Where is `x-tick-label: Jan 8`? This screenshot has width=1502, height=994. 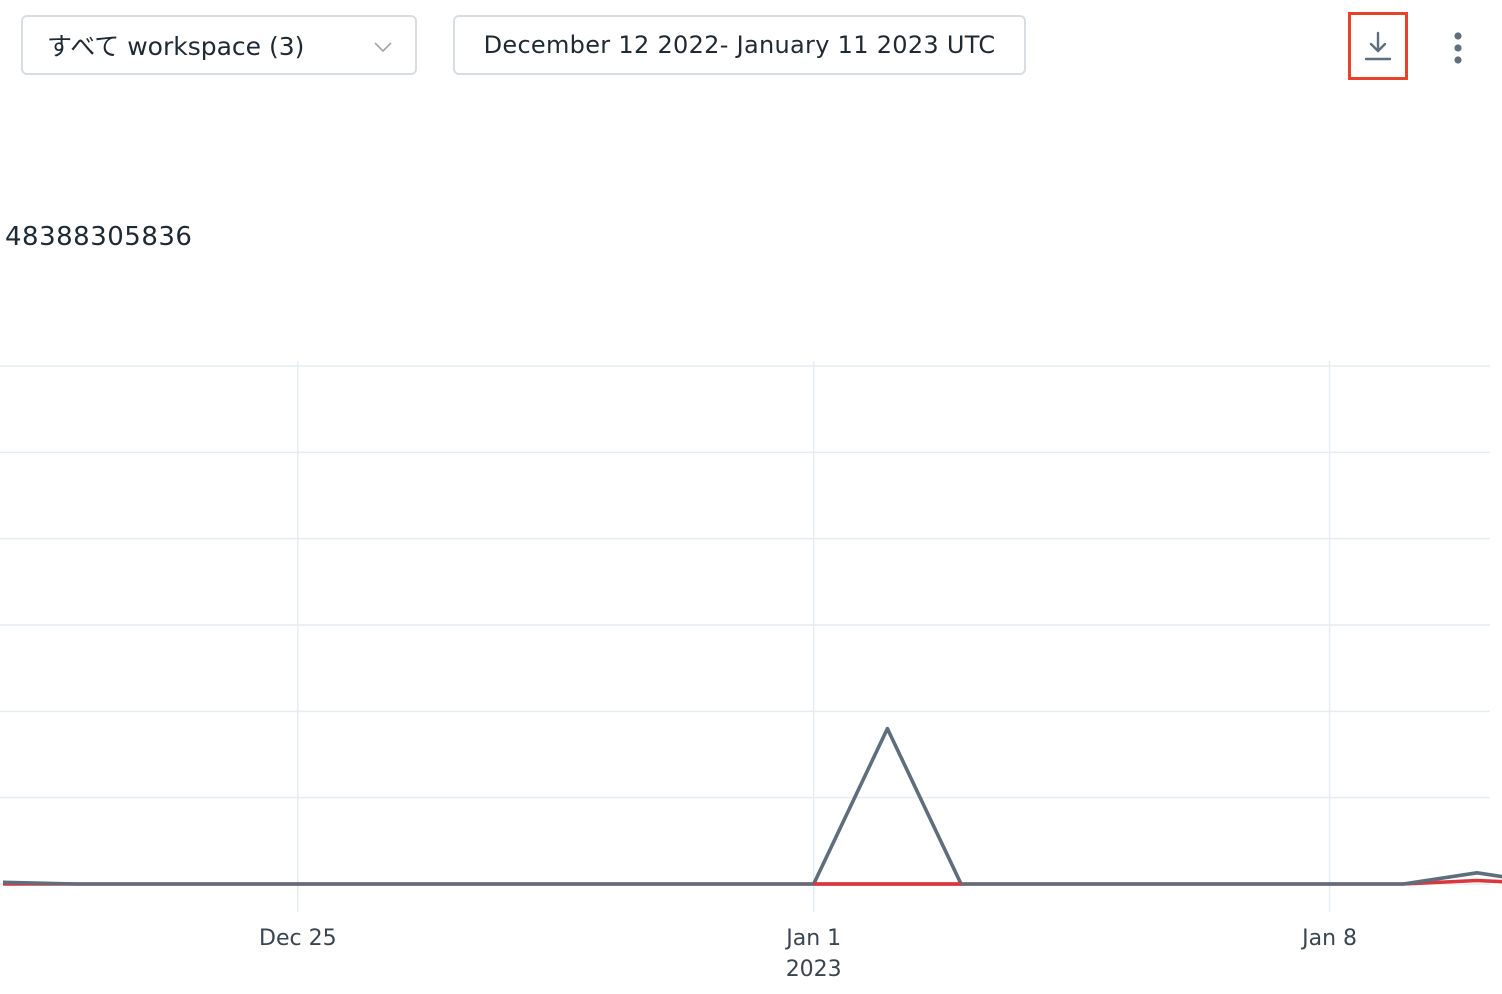 x-tick-label: Jan 8 is located at coordinates (1328, 938).